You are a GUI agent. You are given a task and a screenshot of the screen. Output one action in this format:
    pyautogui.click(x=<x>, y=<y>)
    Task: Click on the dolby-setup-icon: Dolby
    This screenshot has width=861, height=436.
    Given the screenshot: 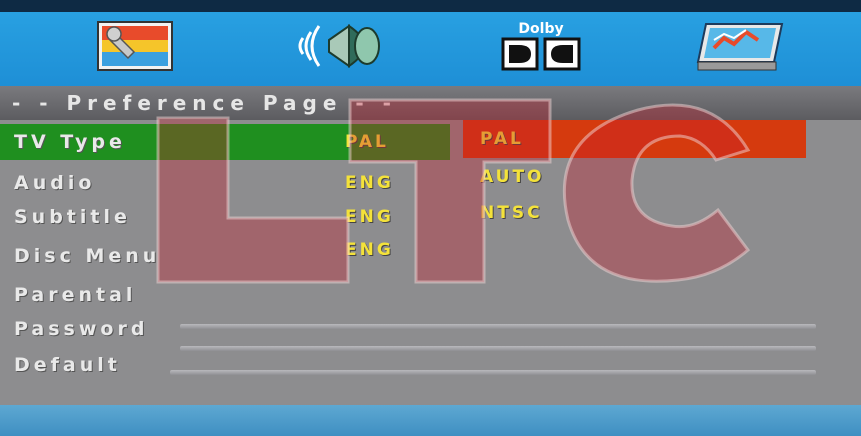 What is the action you would take?
    pyautogui.click(x=541, y=46)
    